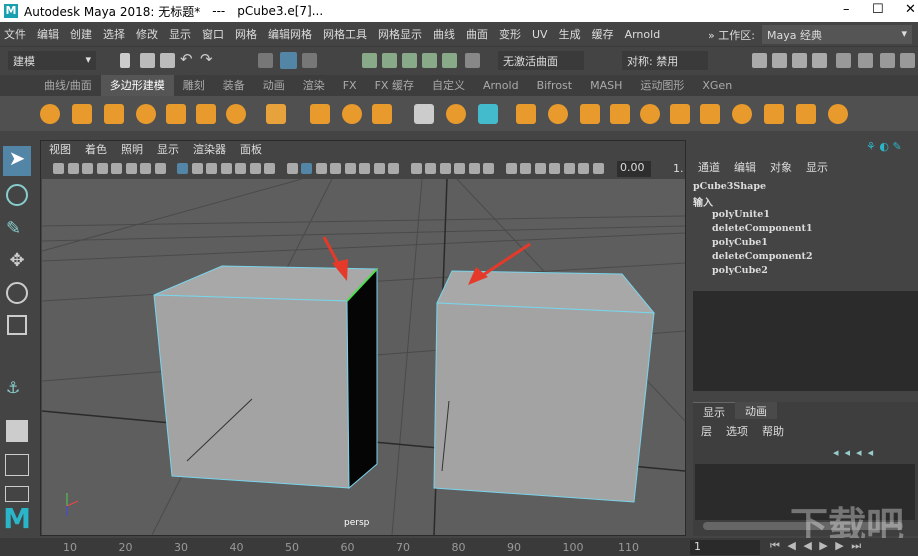  I want to click on menu-item: UV, so click(540, 34).